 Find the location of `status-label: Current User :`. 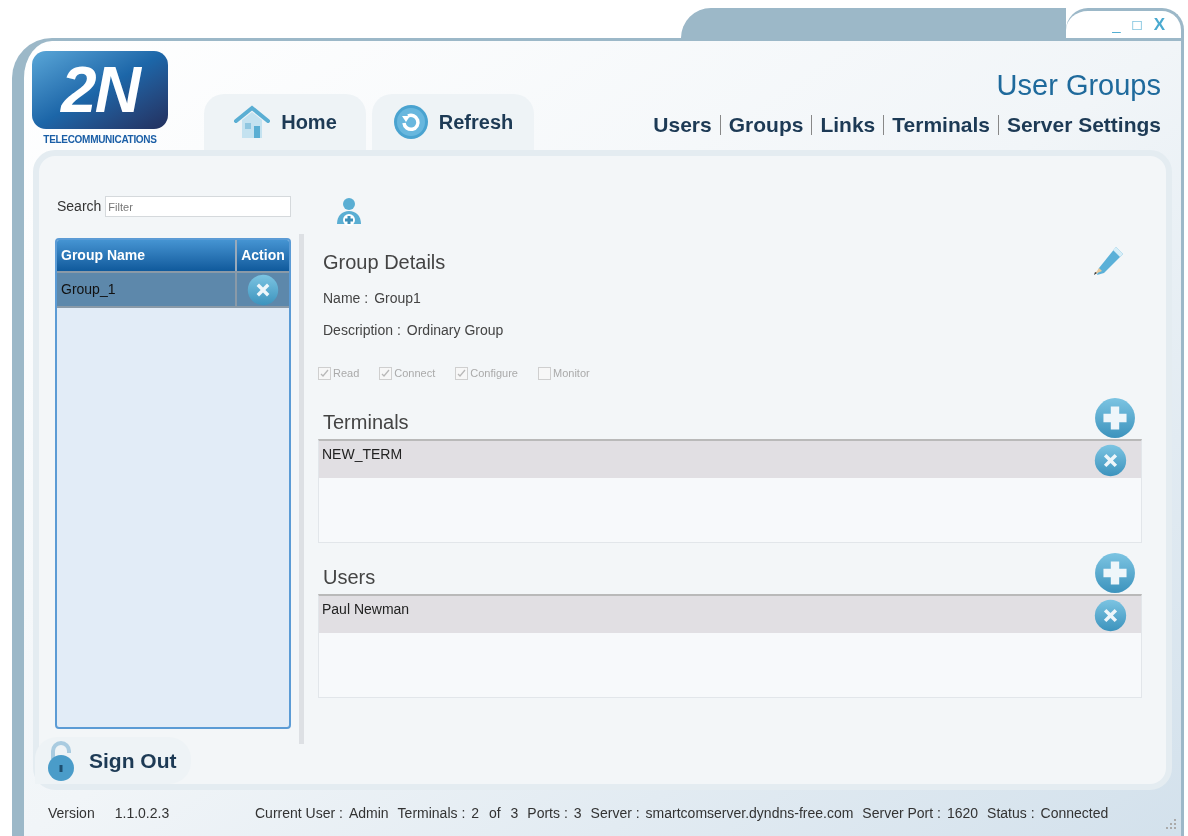

status-label: Current User : is located at coordinates (299, 813).